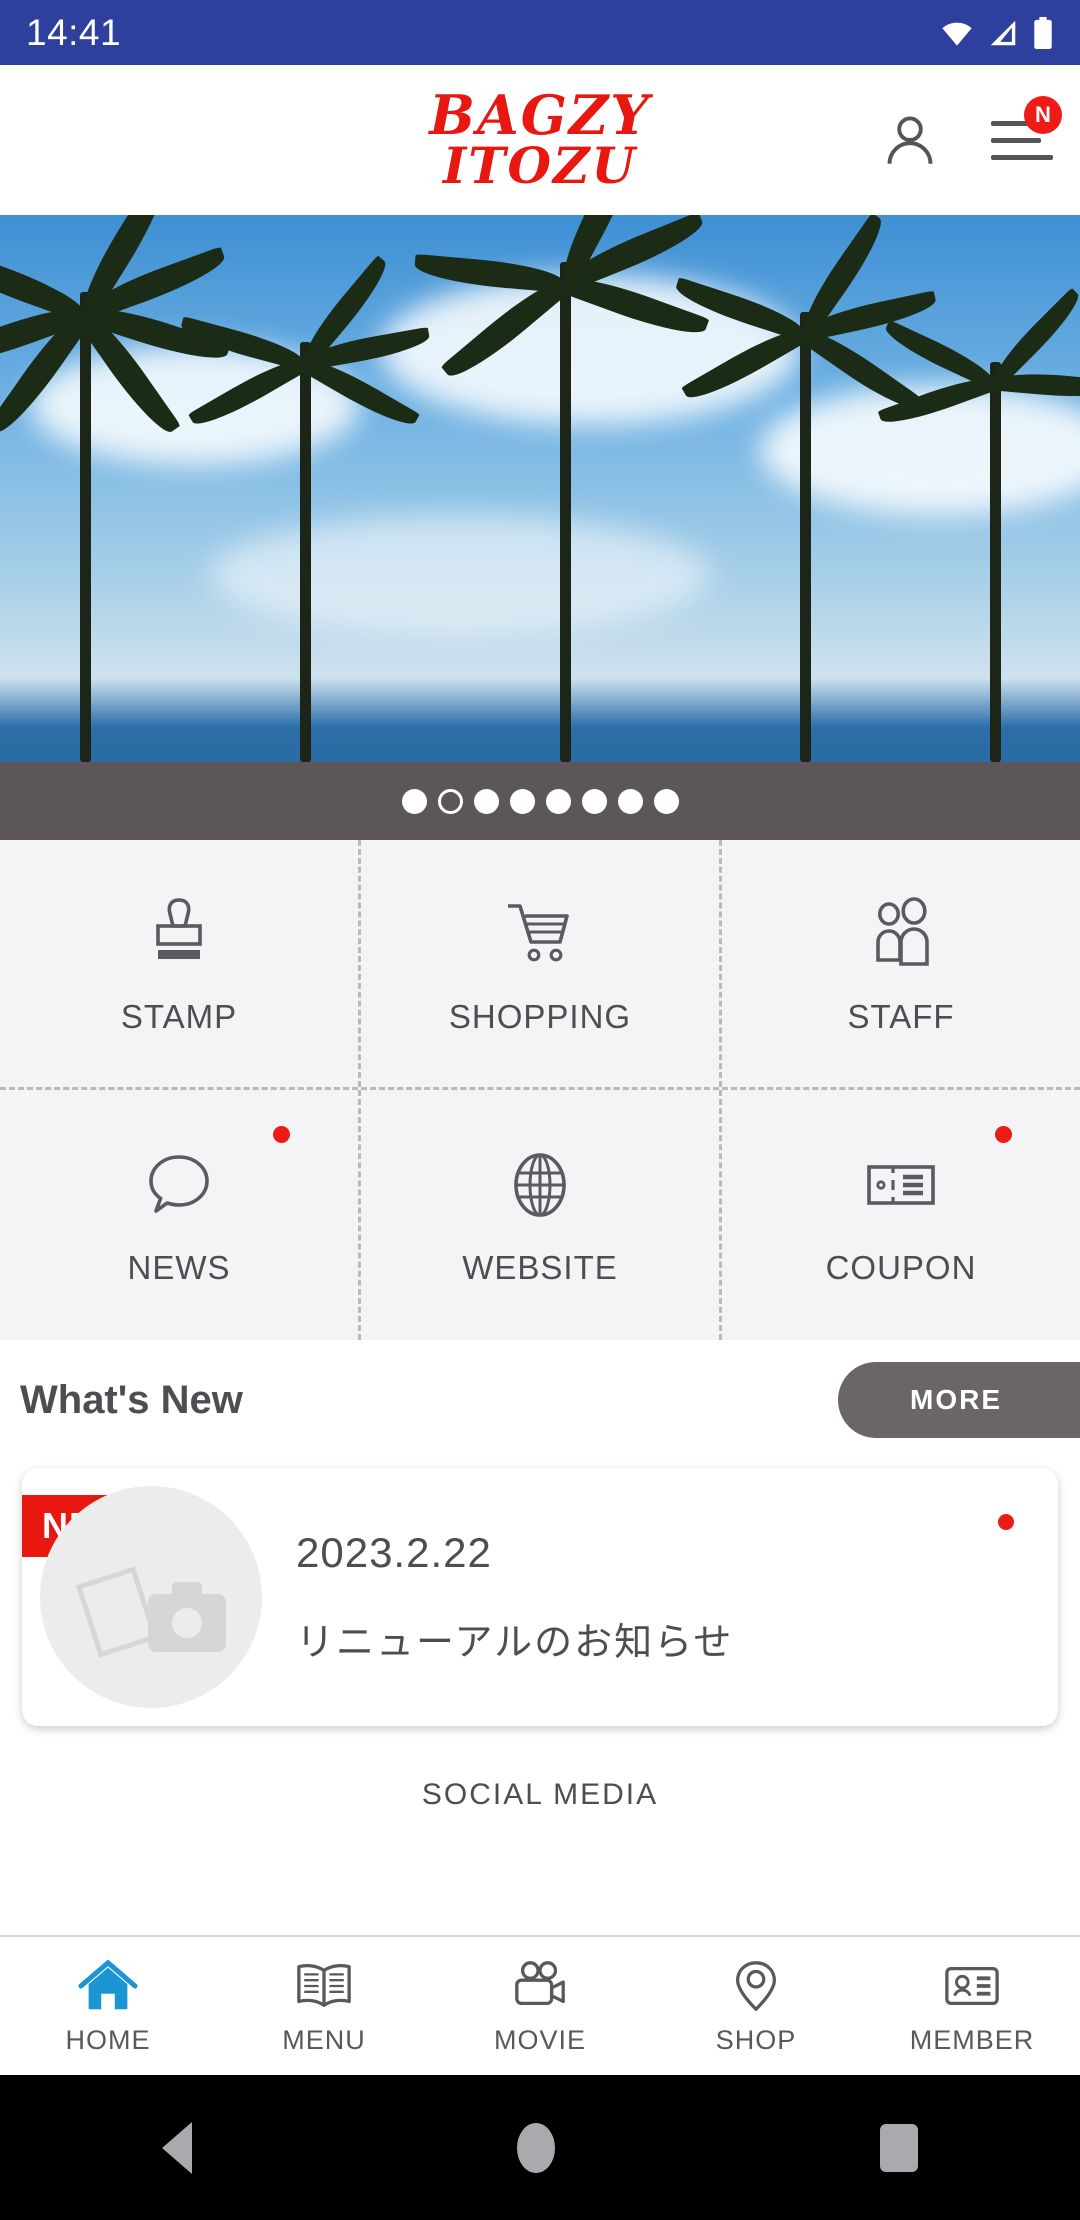  Describe the element at coordinates (179, 1215) in the screenshot. I see `quick-menu-item-news: NEWS` at that location.